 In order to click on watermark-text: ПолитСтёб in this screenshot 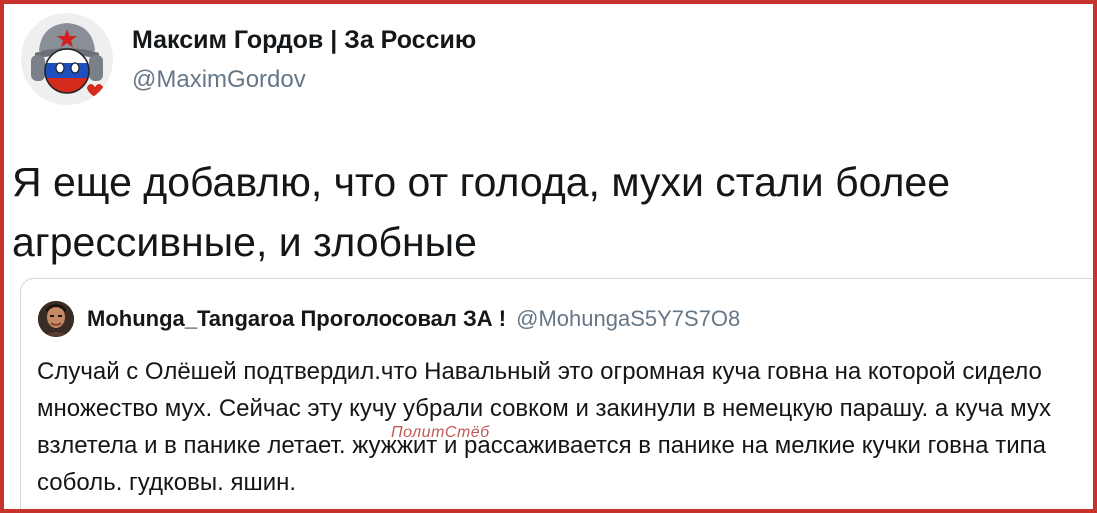, I will do `click(440, 432)`.